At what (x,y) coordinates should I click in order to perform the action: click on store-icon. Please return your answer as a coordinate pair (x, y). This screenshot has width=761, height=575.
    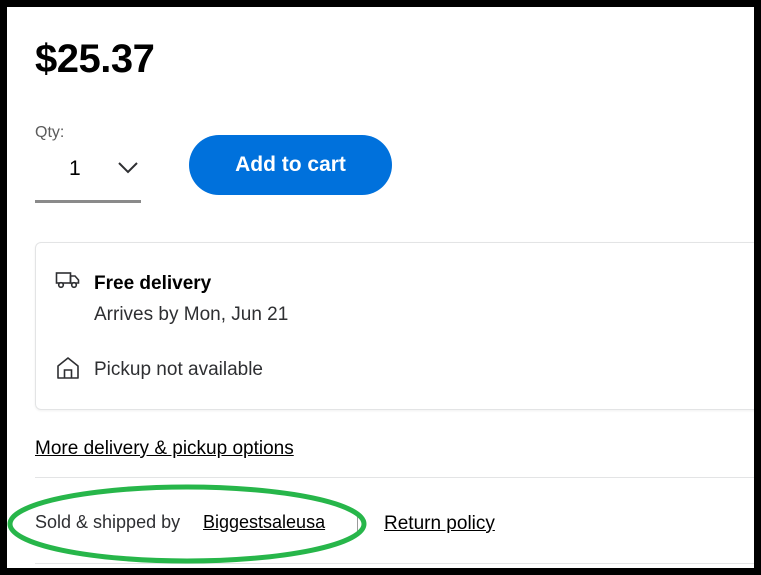
    Looking at the image, I should click on (68, 370).